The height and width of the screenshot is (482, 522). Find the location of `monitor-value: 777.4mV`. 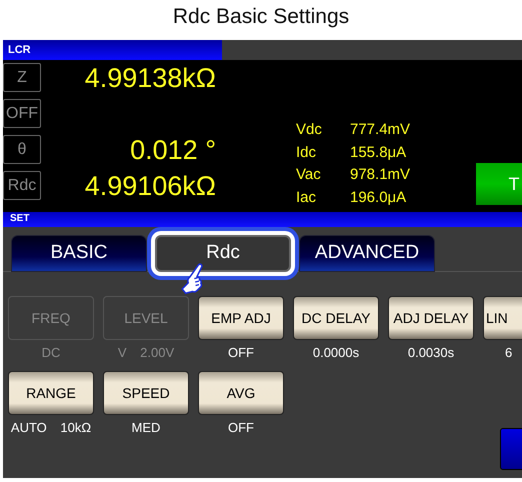

monitor-value: 777.4mV is located at coordinates (380, 131).